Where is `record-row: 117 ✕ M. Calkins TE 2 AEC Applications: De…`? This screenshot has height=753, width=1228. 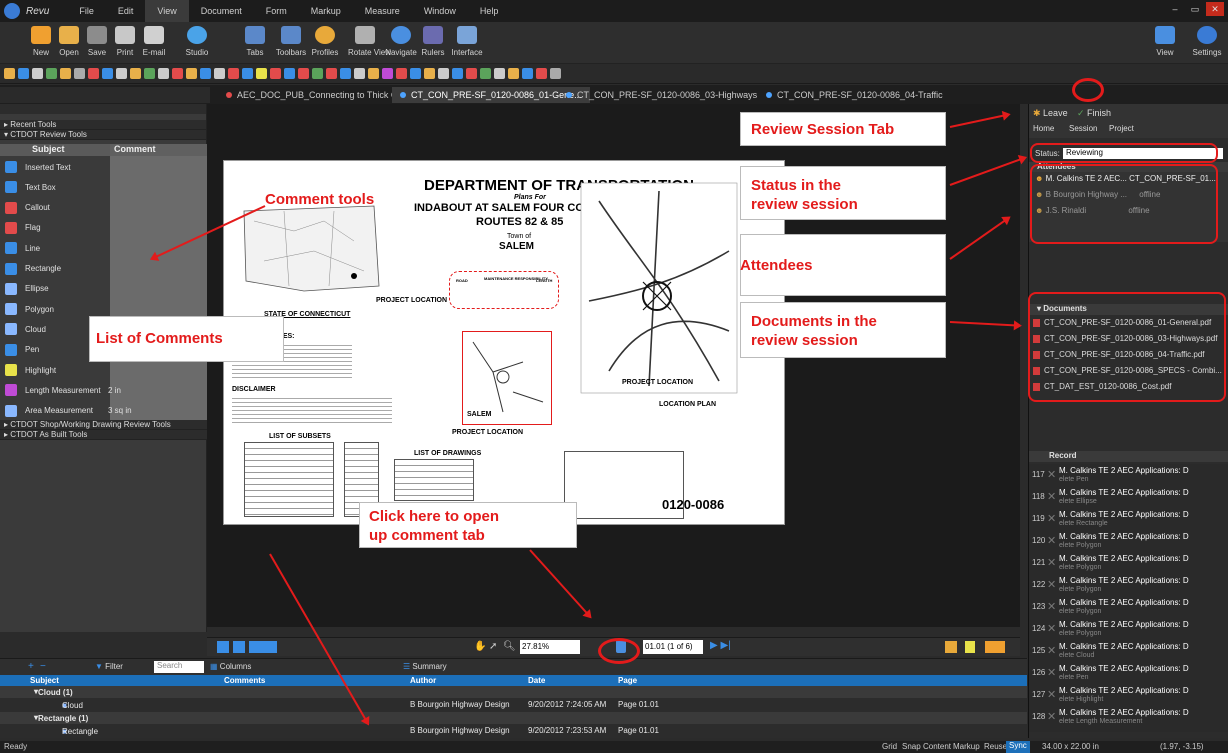 record-row: 117 ✕ M. Calkins TE 2 AEC Applications: De… is located at coordinates (1128, 475).